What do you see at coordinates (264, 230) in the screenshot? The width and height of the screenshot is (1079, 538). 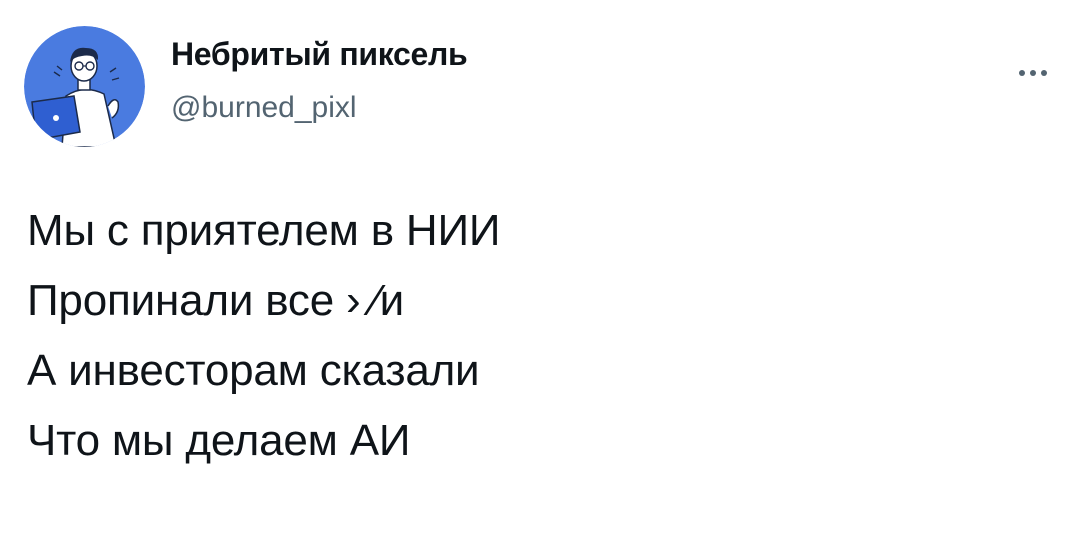 I see `tweet-line: Мы с приятелем в НИИ` at bounding box center [264, 230].